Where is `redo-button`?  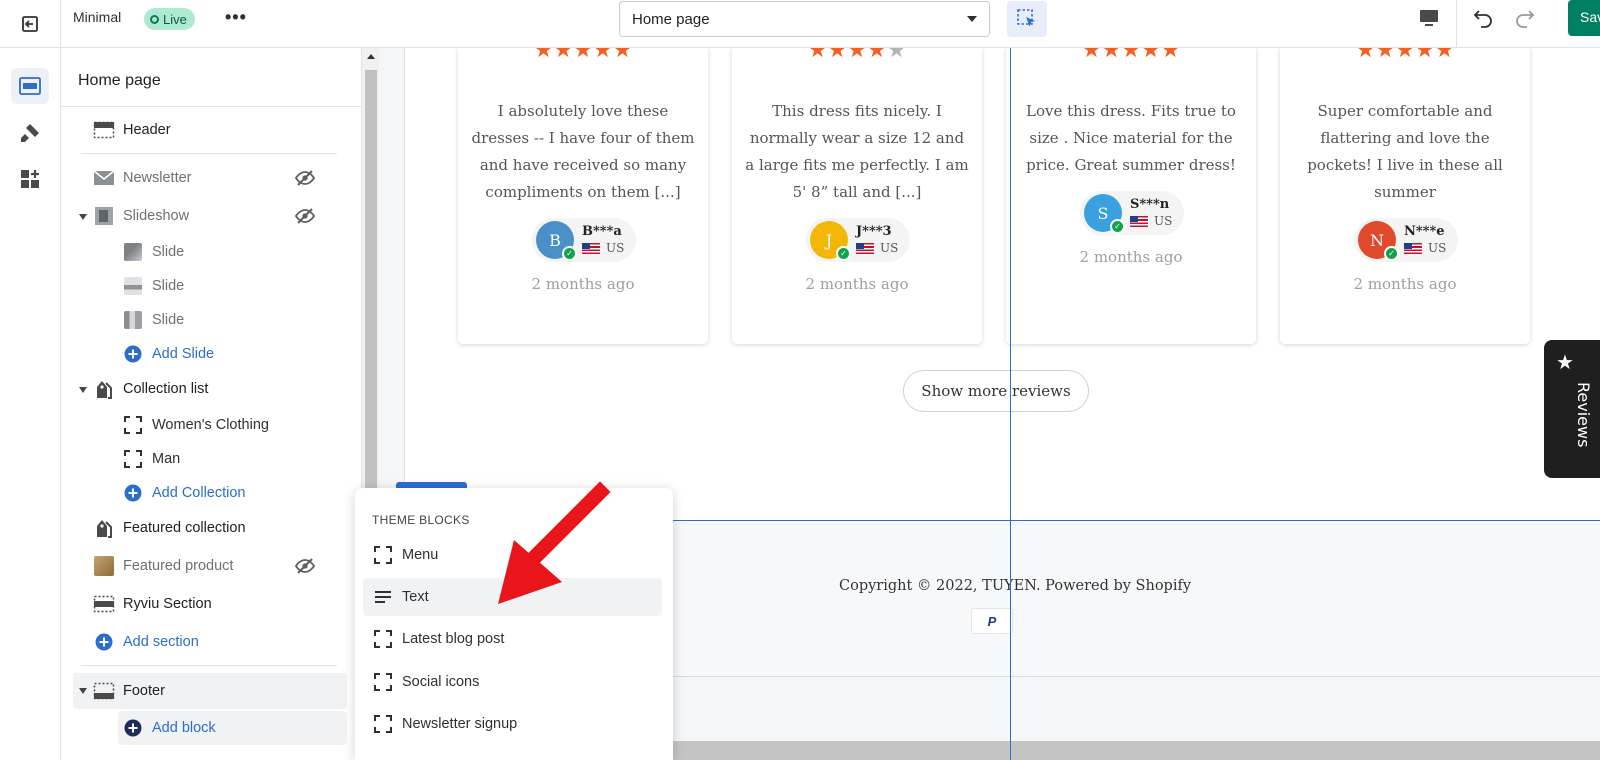
redo-button is located at coordinates (1524, 18).